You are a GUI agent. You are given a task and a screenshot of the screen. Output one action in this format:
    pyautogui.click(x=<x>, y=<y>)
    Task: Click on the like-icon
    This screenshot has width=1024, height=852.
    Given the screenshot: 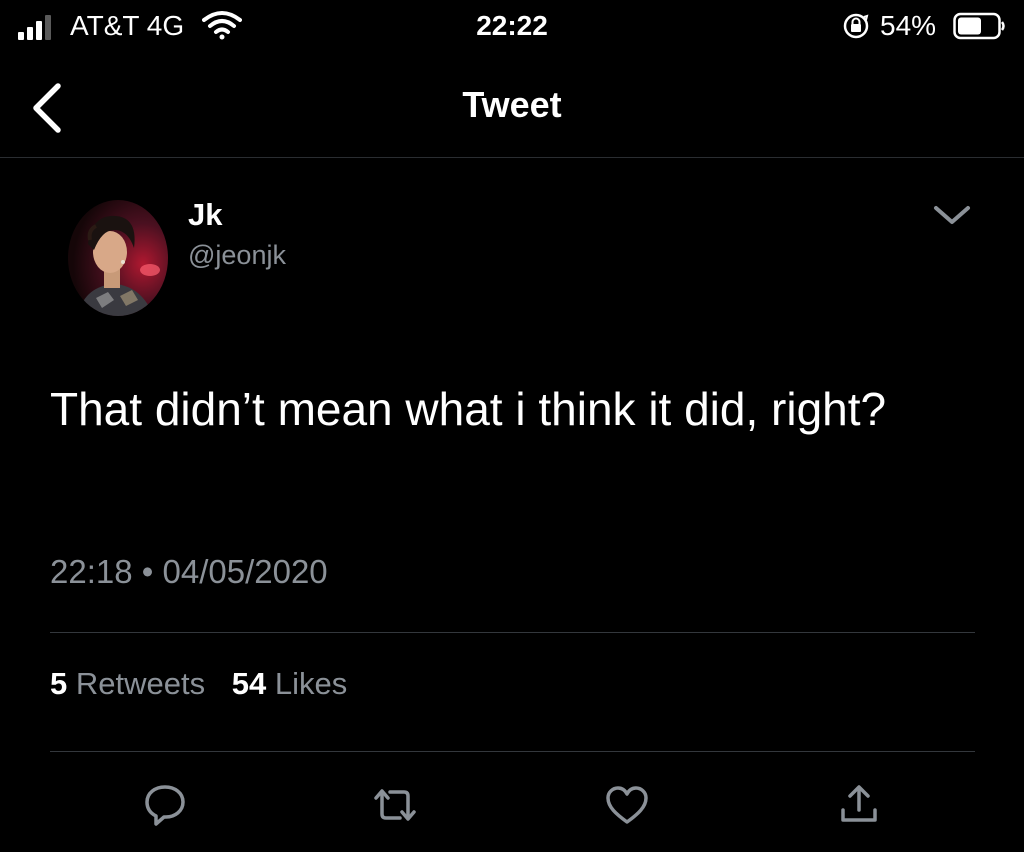 What is the action you would take?
    pyautogui.click(x=627, y=805)
    